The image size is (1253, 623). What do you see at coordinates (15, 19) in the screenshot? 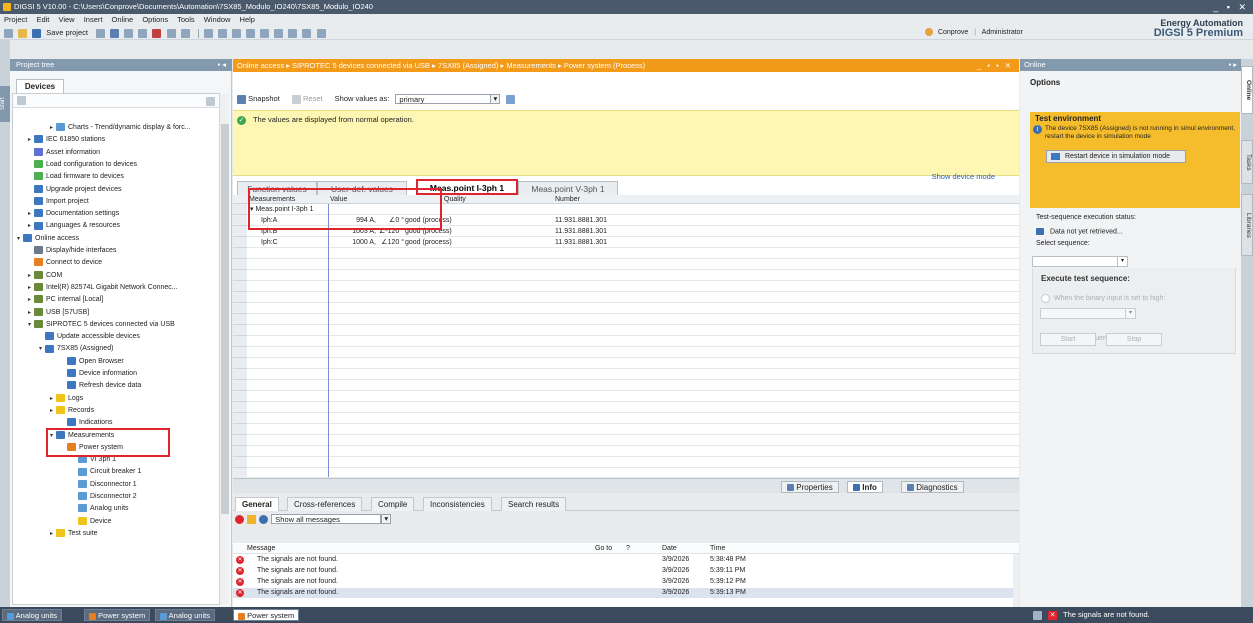
I see `menu-project: Project` at bounding box center [15, 19].